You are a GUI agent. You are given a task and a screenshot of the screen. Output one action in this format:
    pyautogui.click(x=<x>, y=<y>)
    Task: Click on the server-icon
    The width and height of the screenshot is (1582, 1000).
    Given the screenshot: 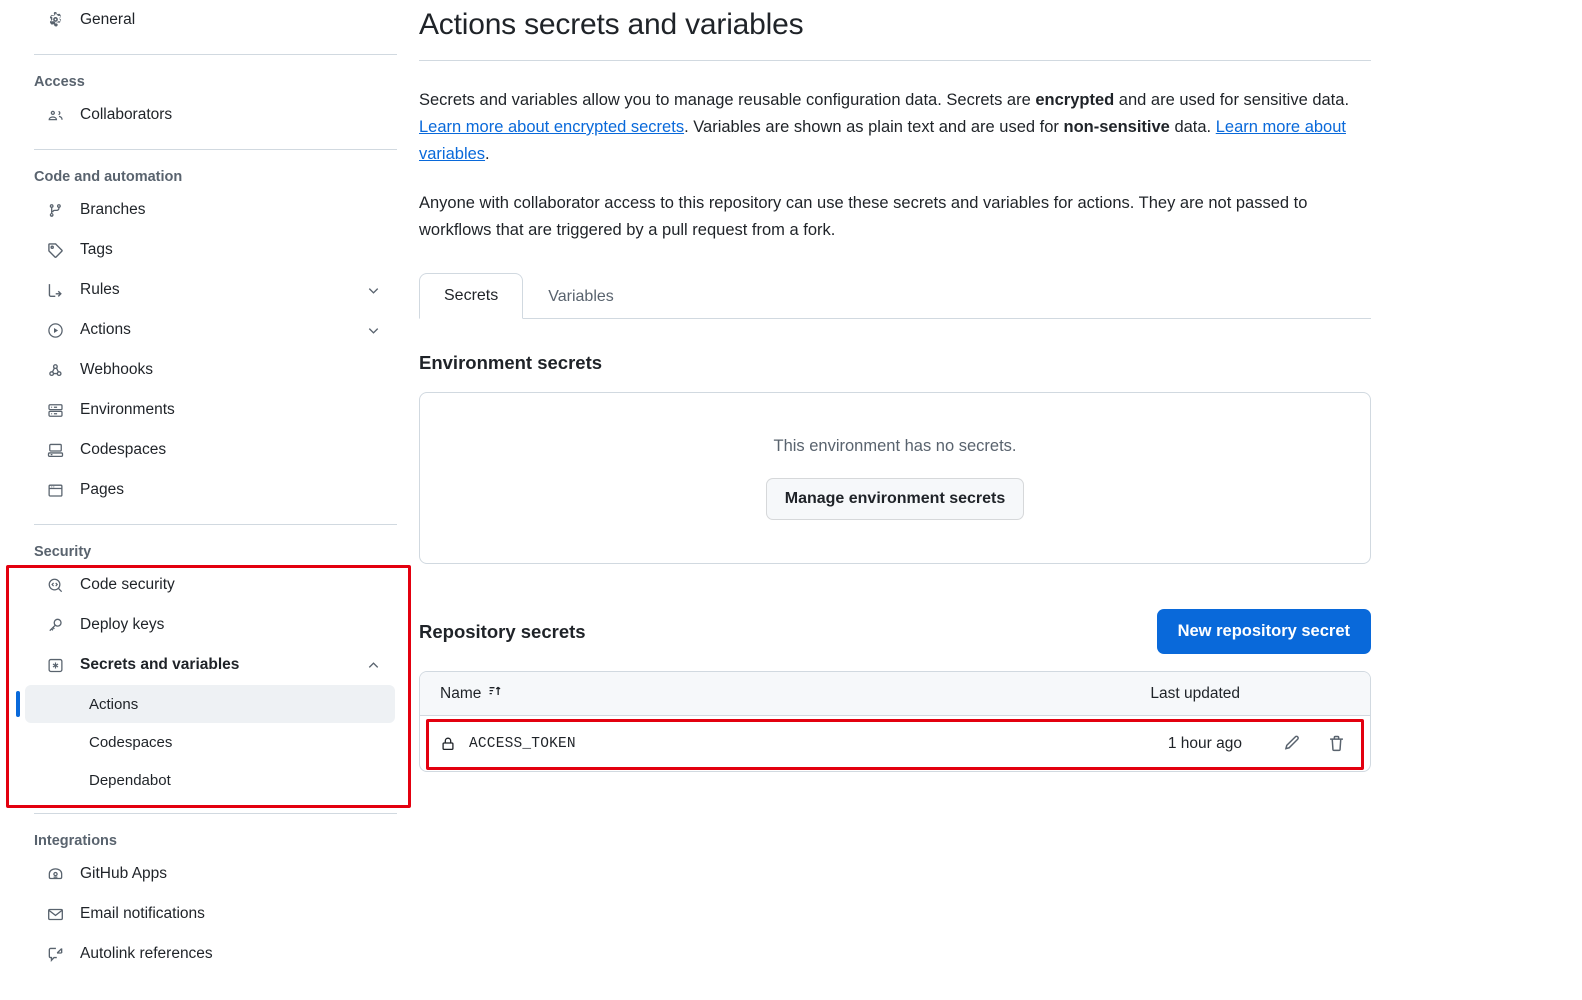 What is the action you would take?
    pyautogui.click(x=55, y=410)
    